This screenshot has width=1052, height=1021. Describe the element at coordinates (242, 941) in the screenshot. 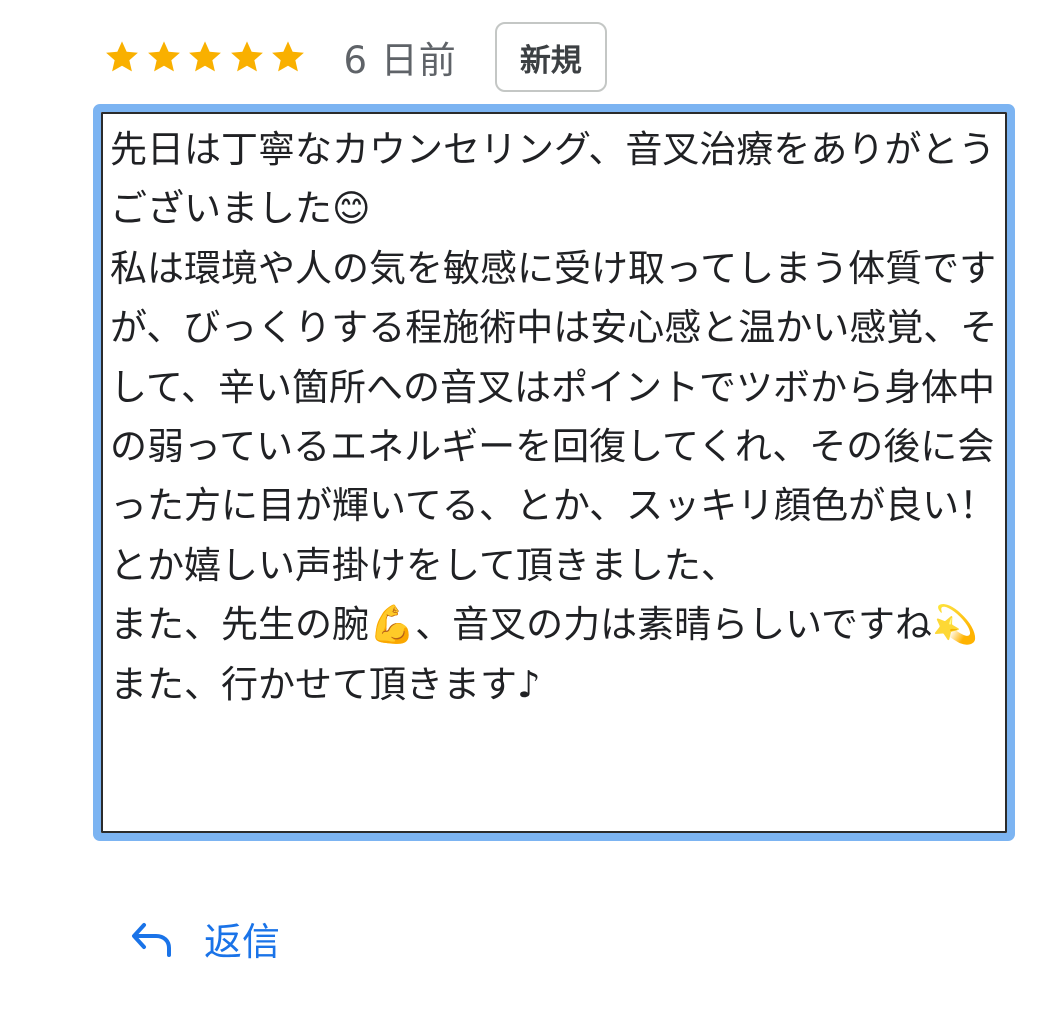

I see `reply-label: 返信` at that location.